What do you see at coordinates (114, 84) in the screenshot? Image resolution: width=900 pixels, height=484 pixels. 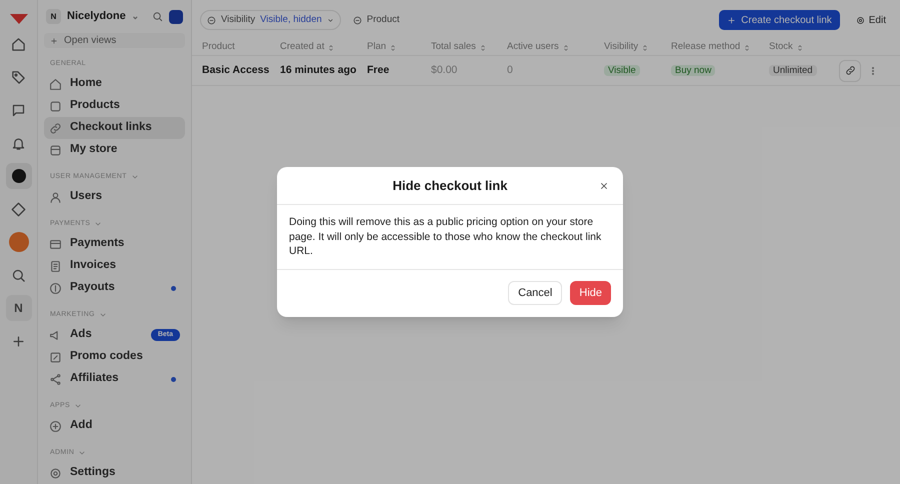 I see `sidebar-item: Home` at bounding box center [114, 84].